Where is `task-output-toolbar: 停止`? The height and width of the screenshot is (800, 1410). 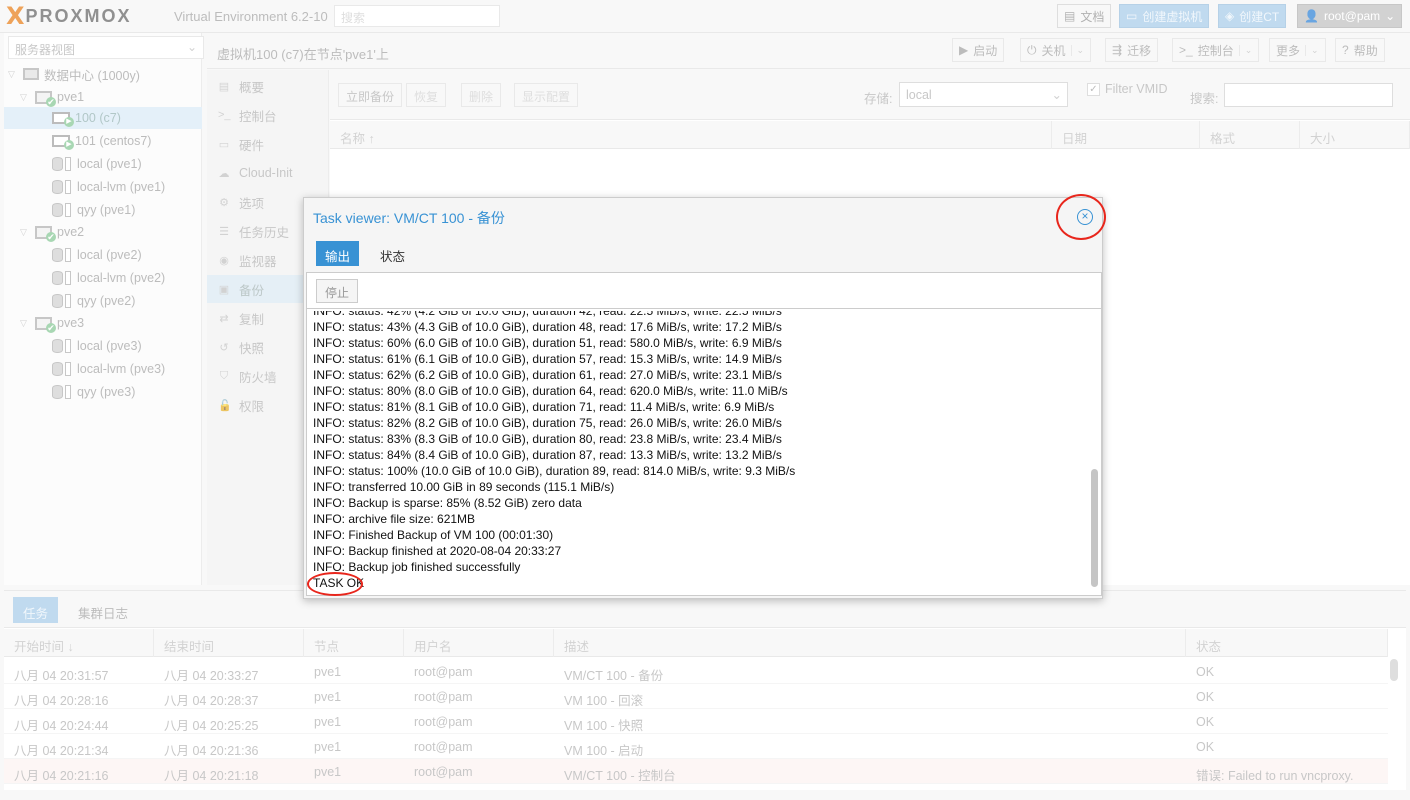 task-output-toolbar: 停止 is located at coordinates (704, 291).